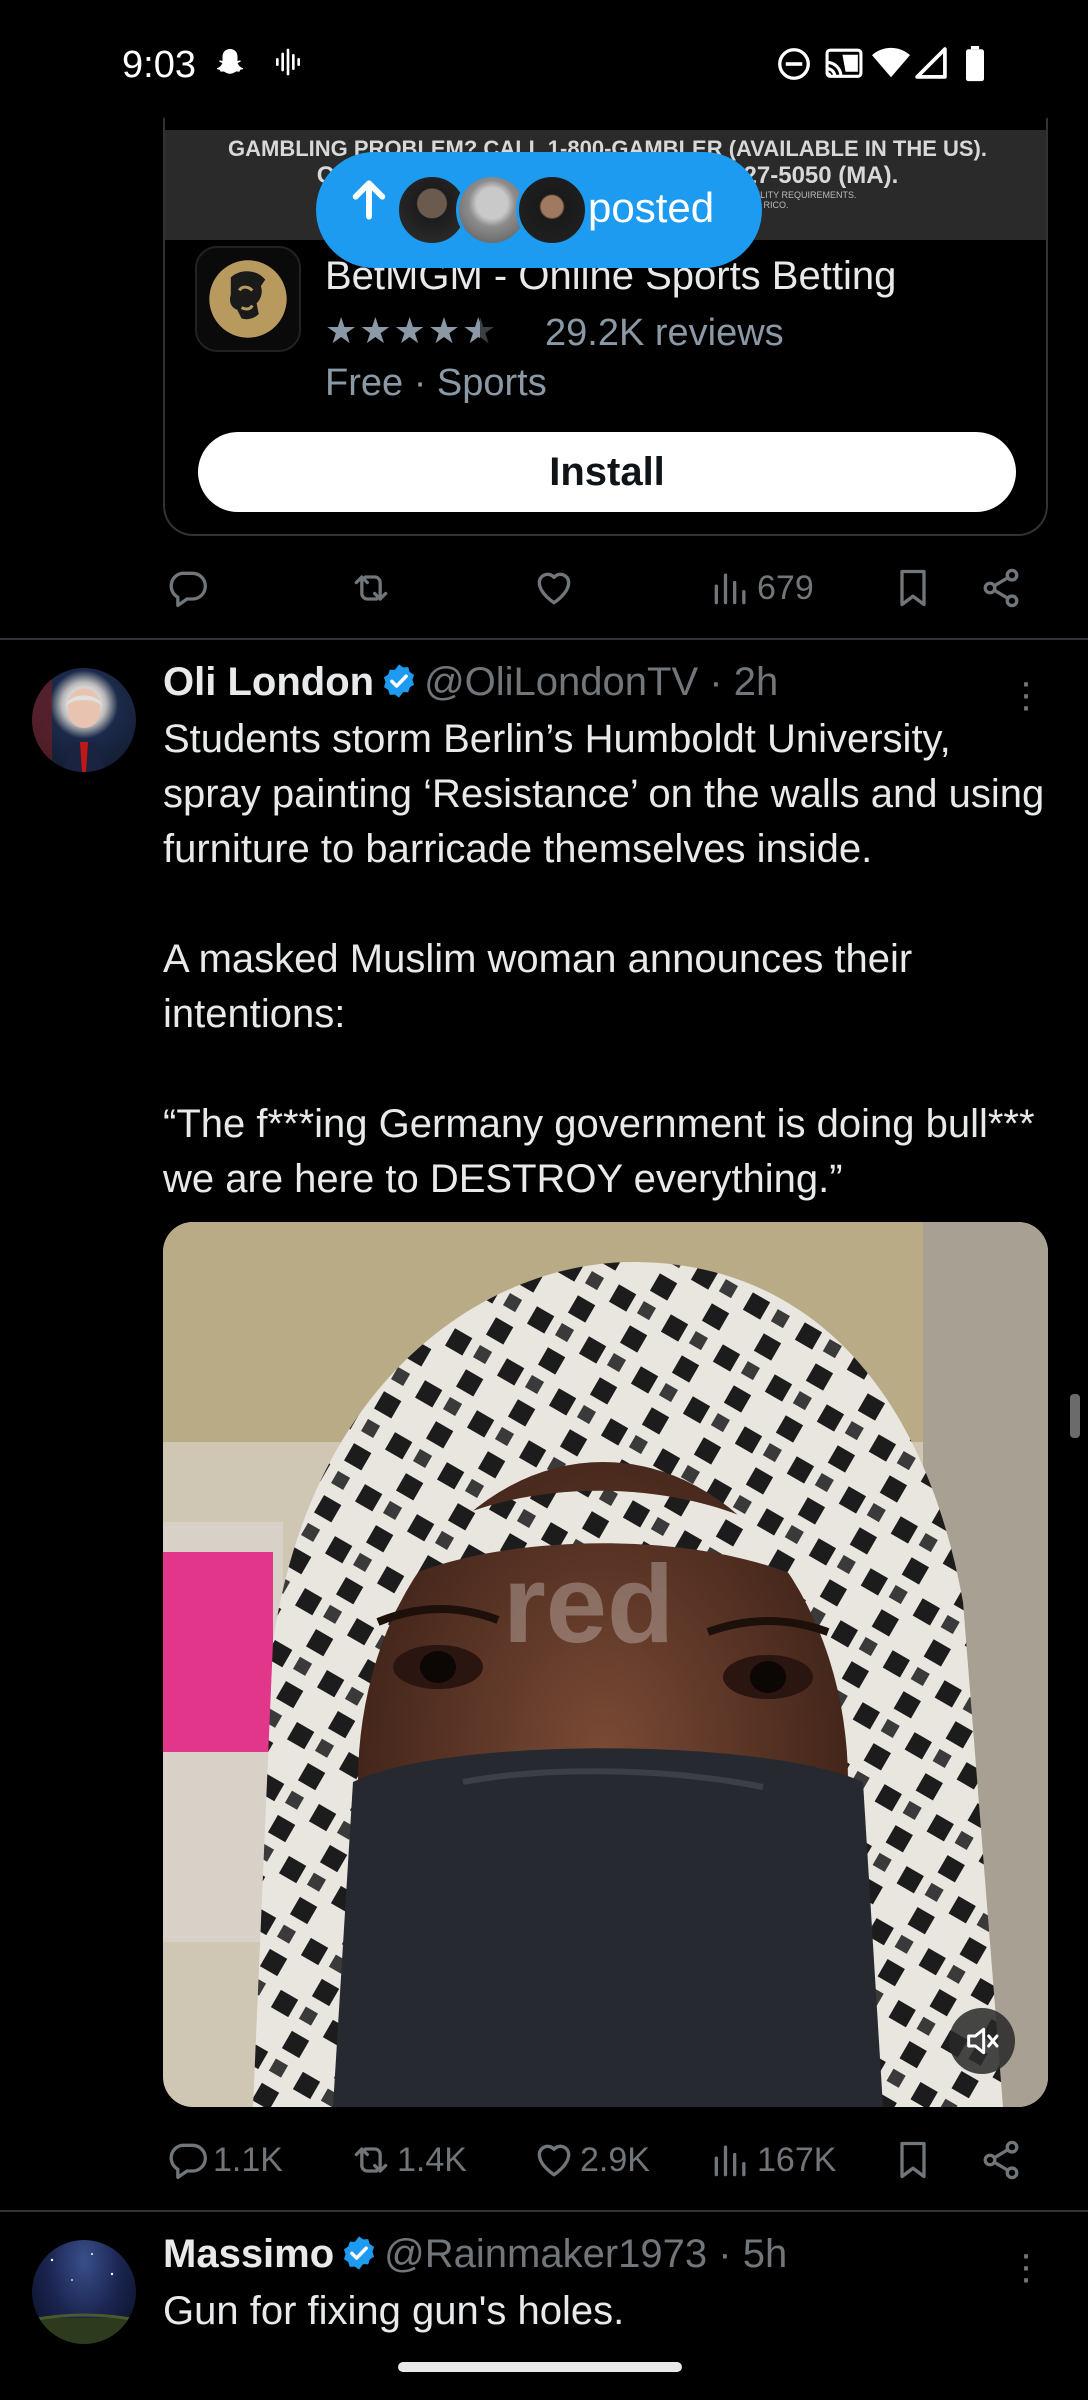 The height and width of the screenshot is (2400, 1088). Describe the element at coordinates (248, 2254) in the screenshot. I see `author-name: Massimo` at that location.